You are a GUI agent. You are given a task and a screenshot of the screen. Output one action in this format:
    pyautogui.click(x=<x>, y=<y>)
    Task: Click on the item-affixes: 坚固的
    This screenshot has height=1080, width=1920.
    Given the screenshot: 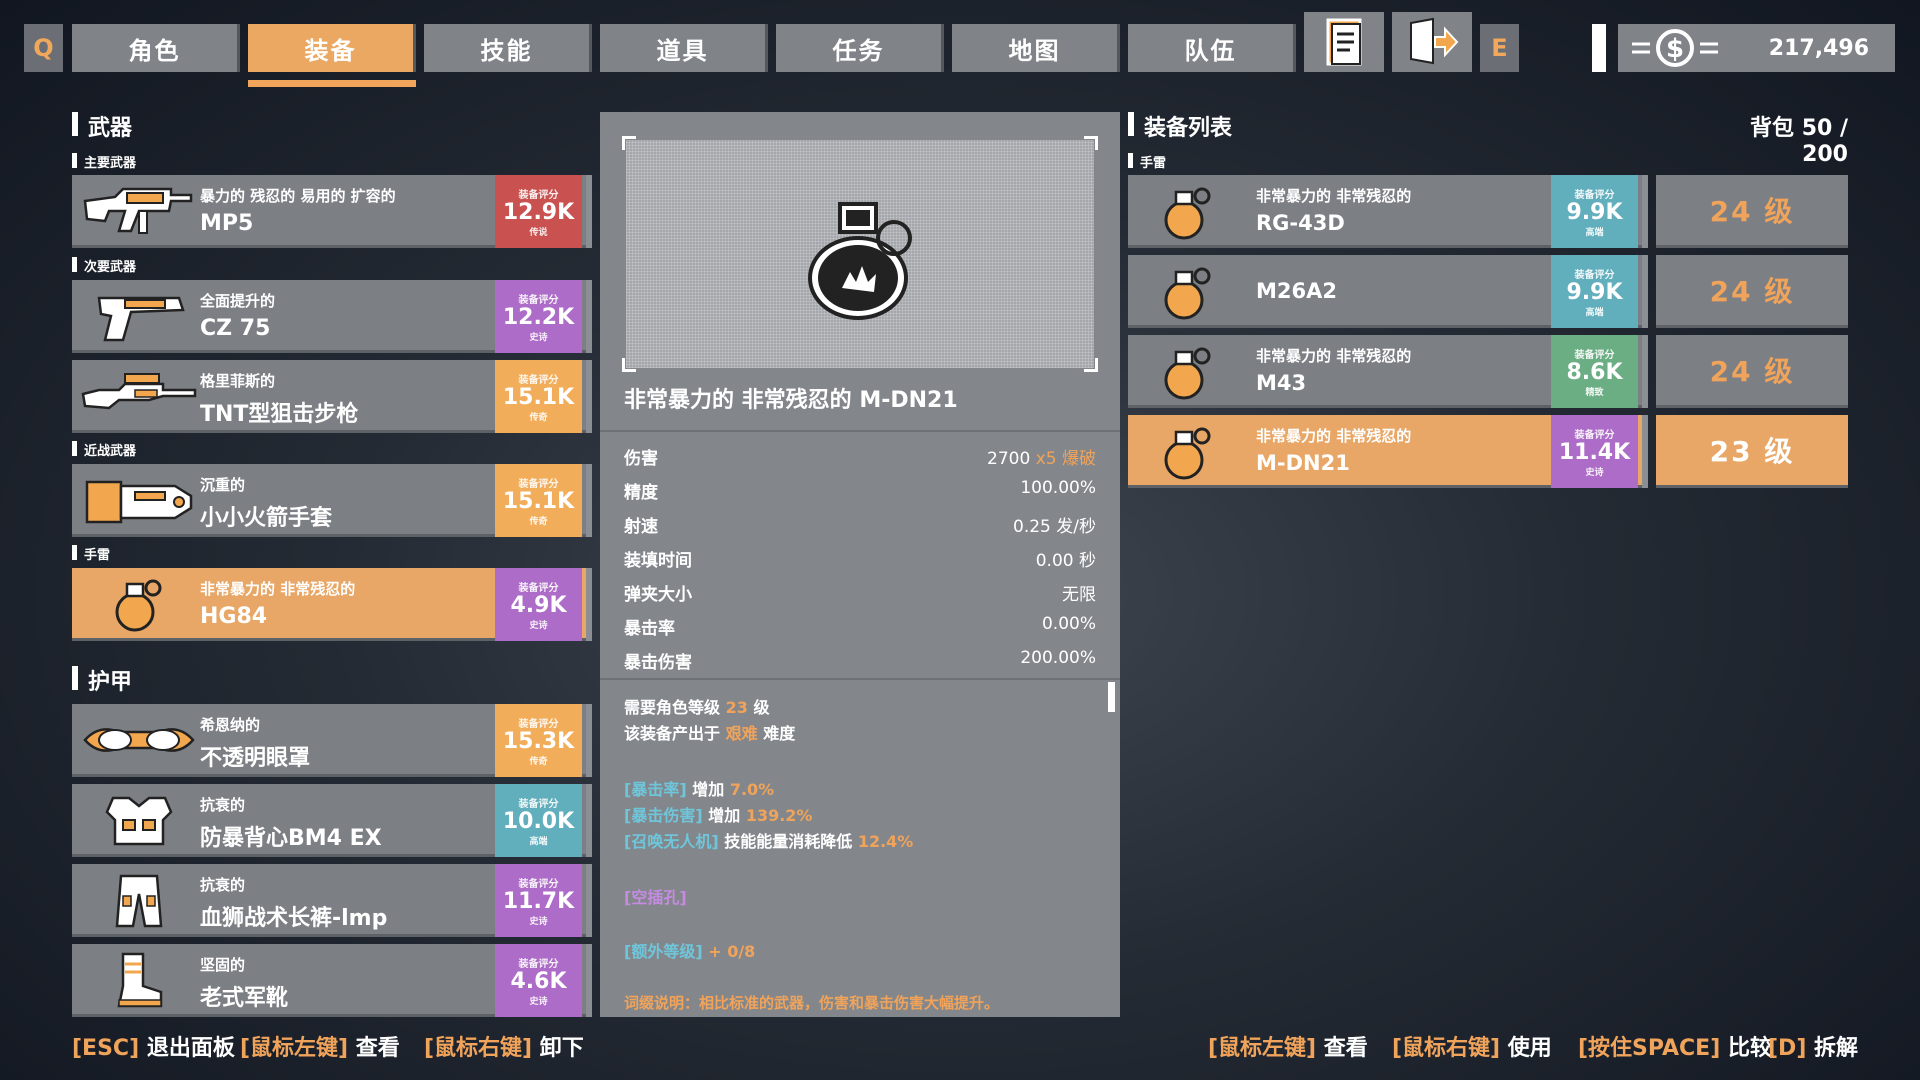 What is the action you would take?
    pyautogui.click(x=223, y=965)
    